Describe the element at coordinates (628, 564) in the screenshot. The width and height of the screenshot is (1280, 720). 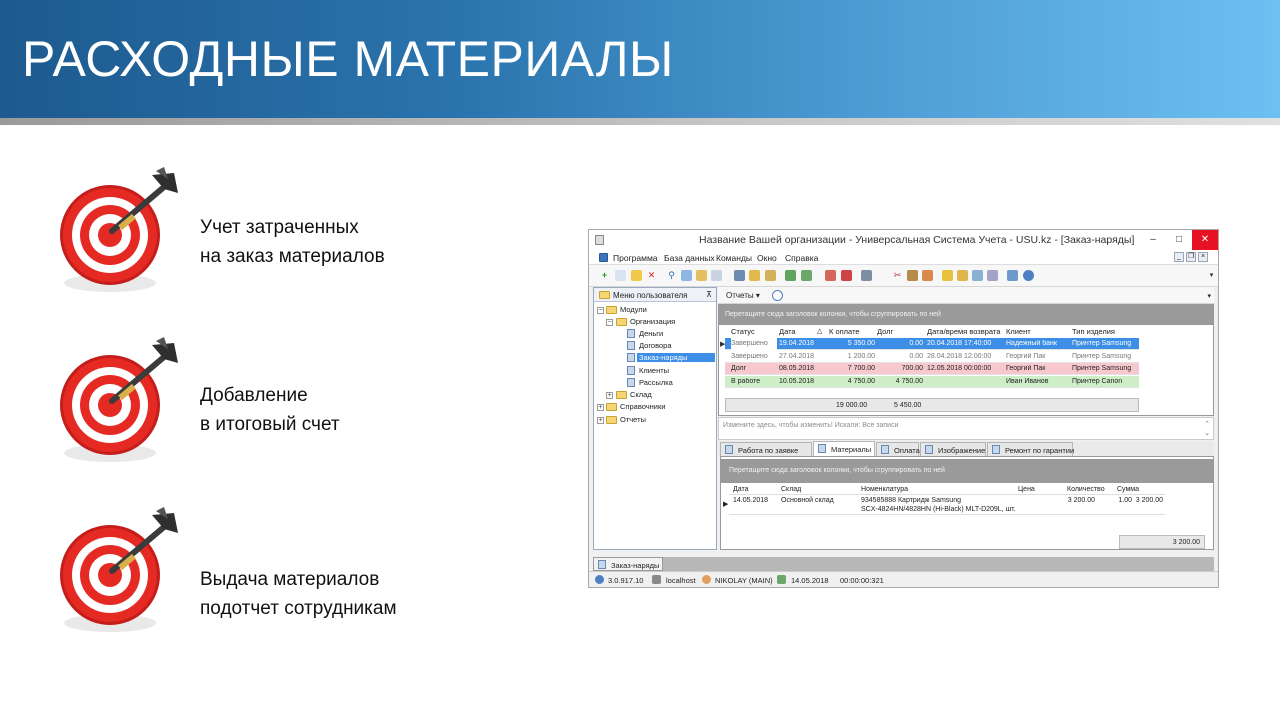
I see `doc-tab-work-orders: Заказ-наряды` at that location.